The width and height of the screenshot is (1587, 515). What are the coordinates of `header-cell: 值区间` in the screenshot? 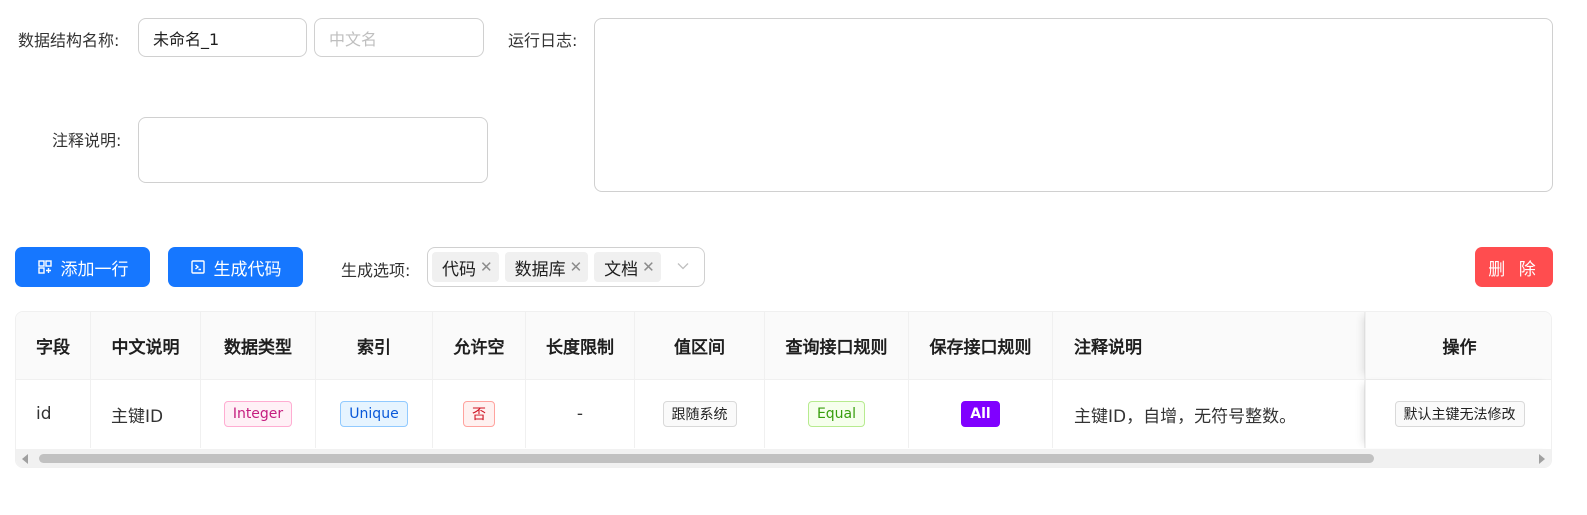 It's located at (700, 345).